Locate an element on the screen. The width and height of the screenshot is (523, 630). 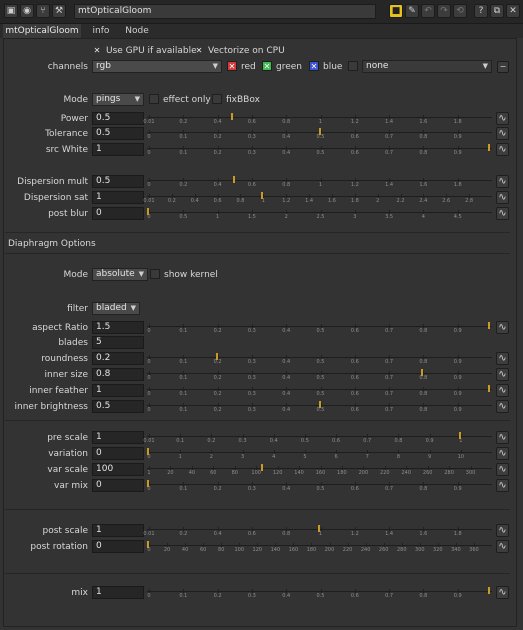
var-mix-input: 0 is located at coordinates (118, 485).